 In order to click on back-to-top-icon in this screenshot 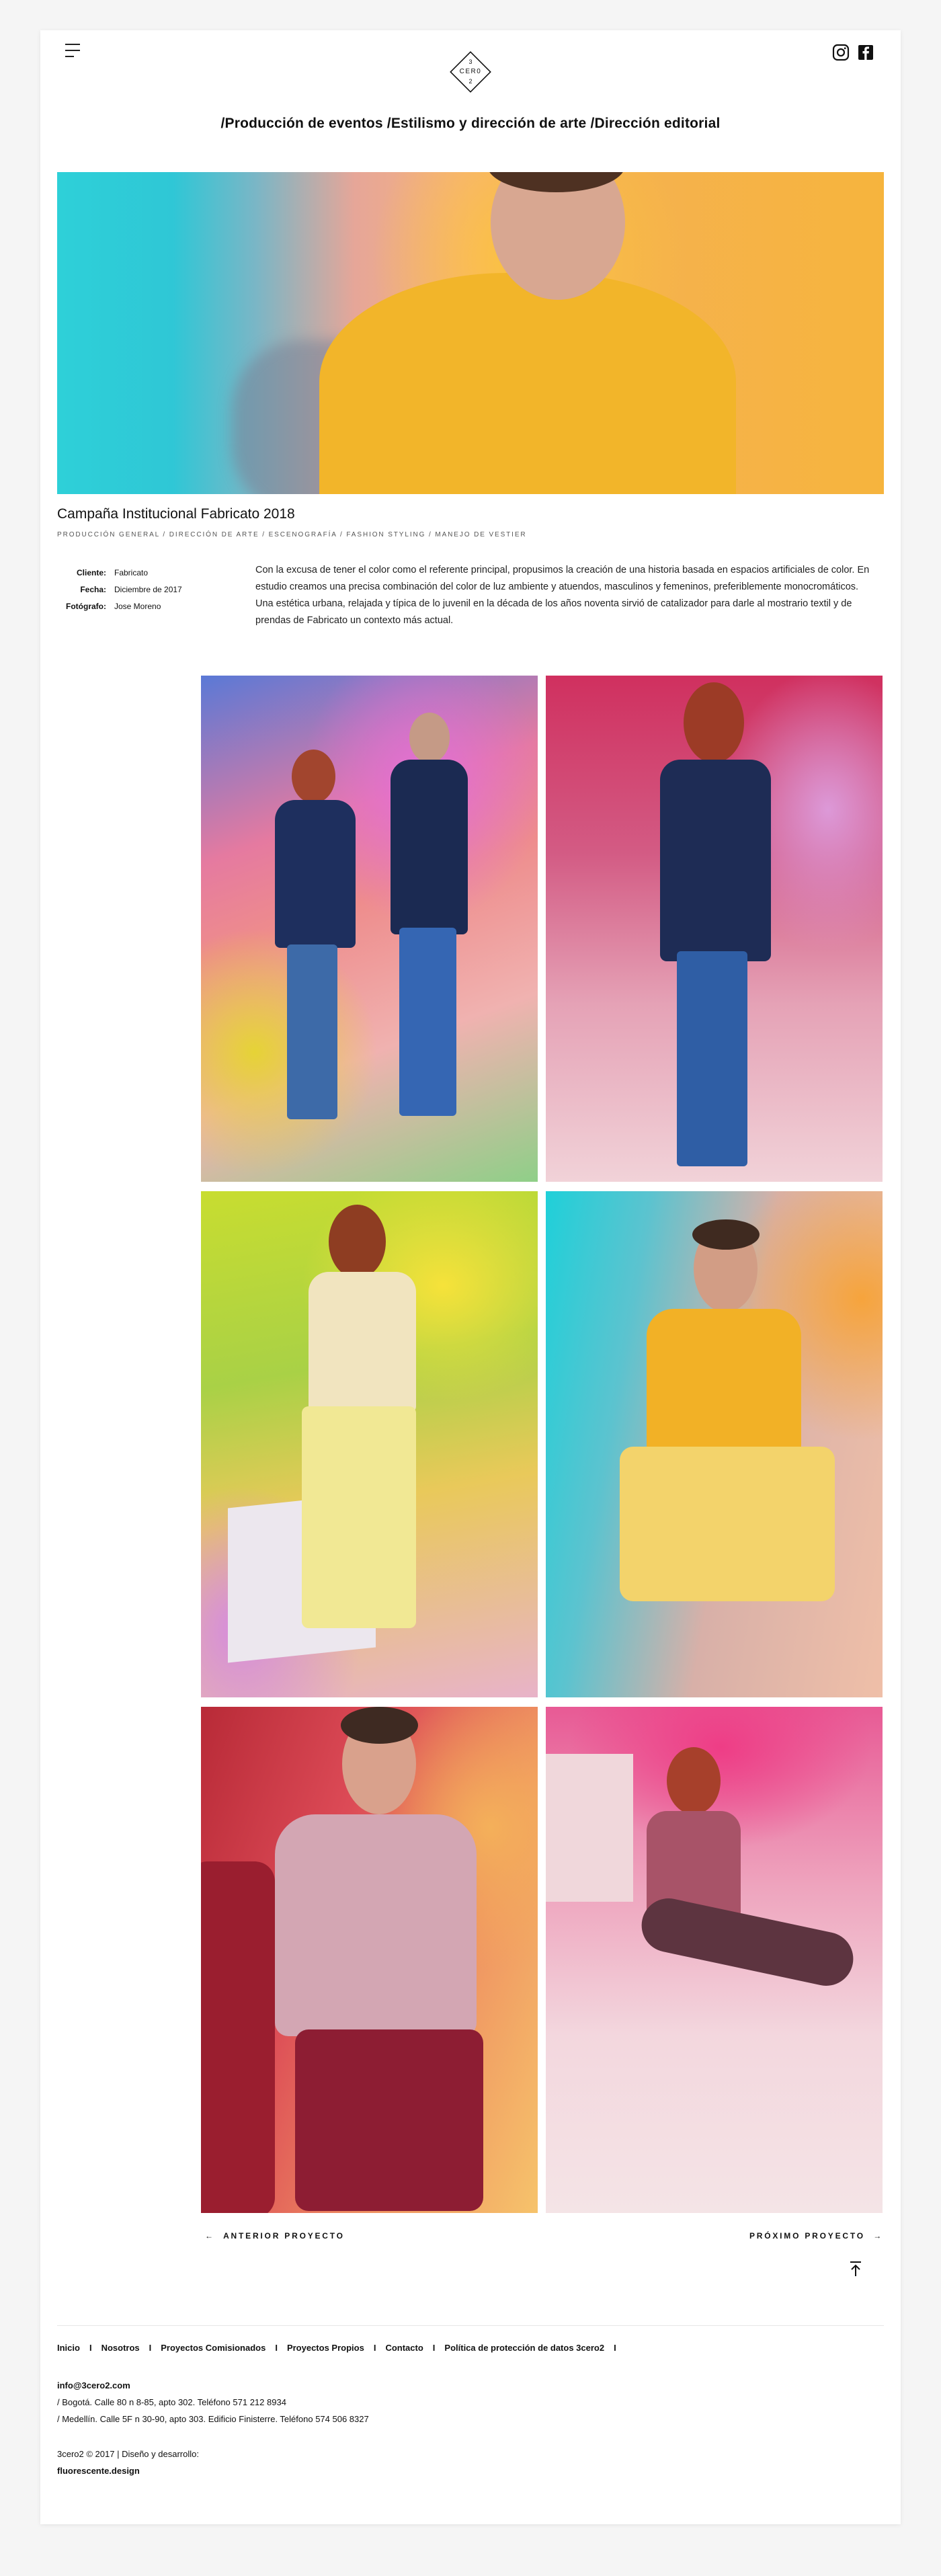, I will do `click(855, 2269)`.